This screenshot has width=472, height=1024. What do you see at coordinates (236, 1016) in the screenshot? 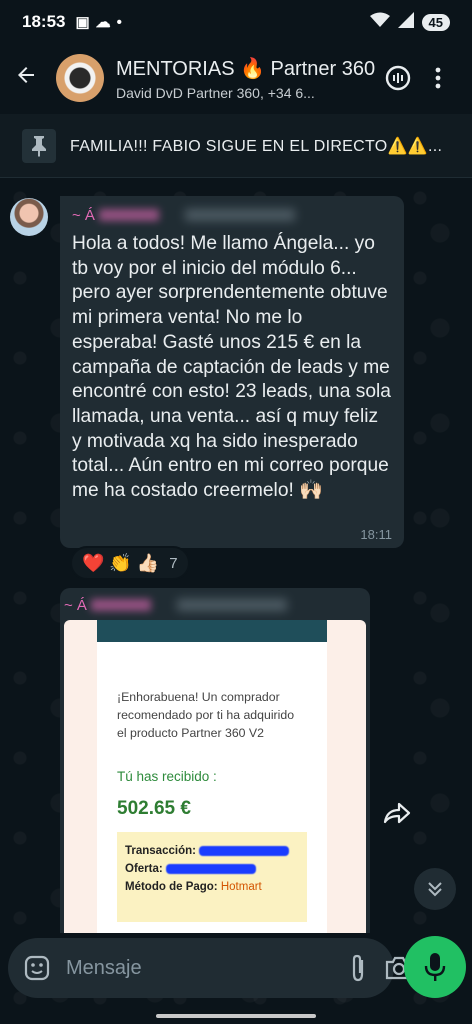
I see `home-indicator` at bounding box center [236, 1016].